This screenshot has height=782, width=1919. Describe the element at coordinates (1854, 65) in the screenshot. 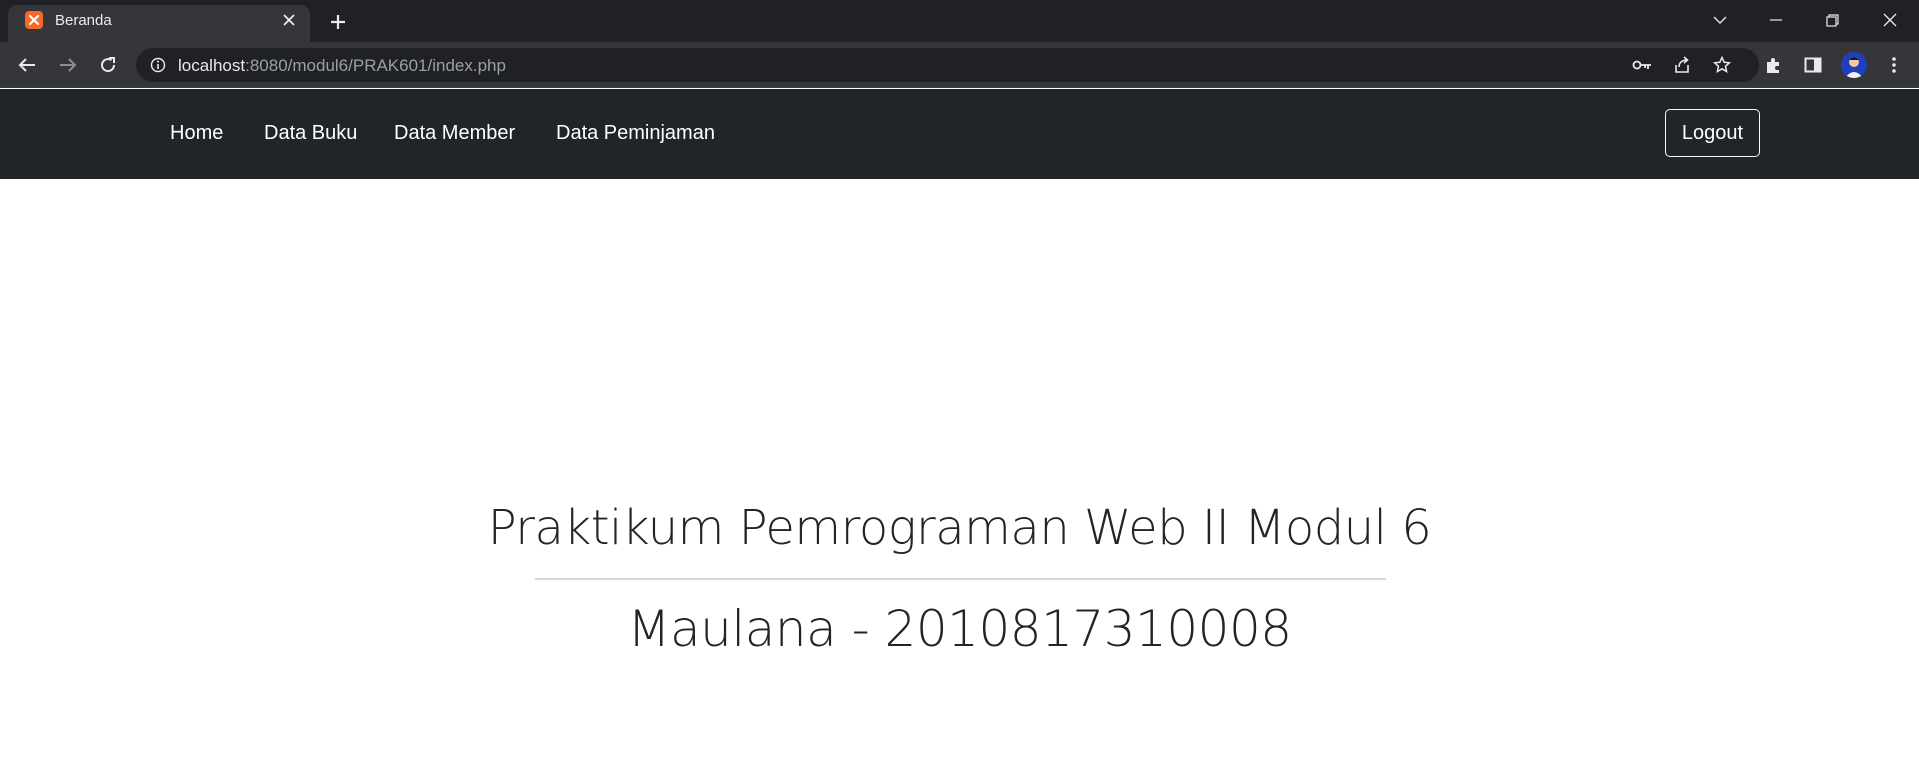

I see `avatar-icon` at that location.